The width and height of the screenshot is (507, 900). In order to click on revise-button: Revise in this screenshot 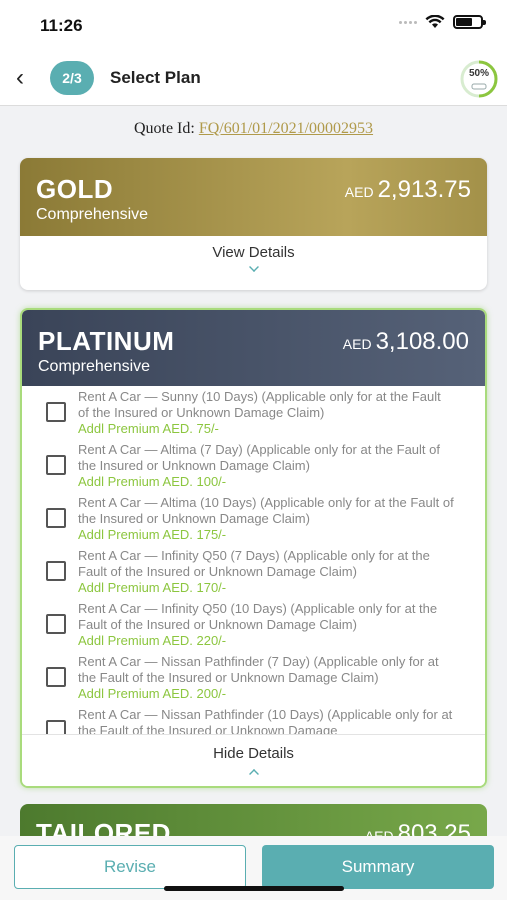, I will do `click(130, 867)`.